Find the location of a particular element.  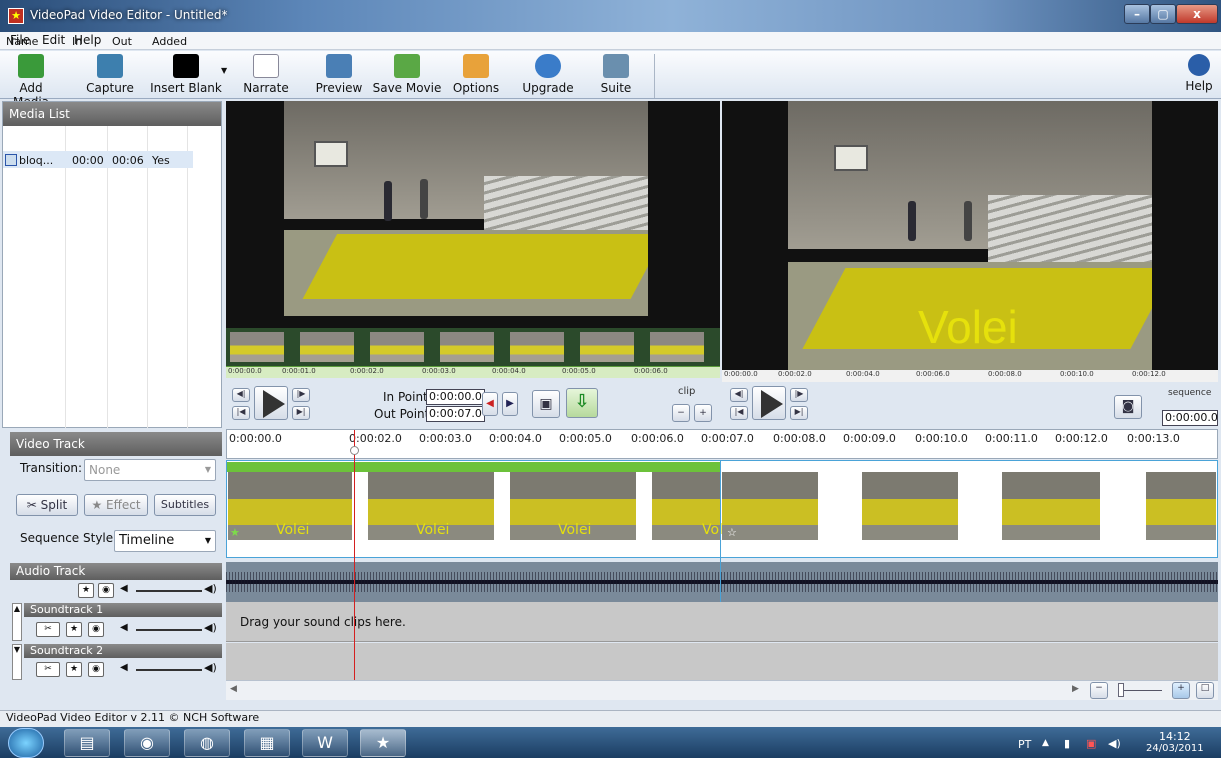

collapse-arrow-icon: ▲ is located at coordinates (17, 622).